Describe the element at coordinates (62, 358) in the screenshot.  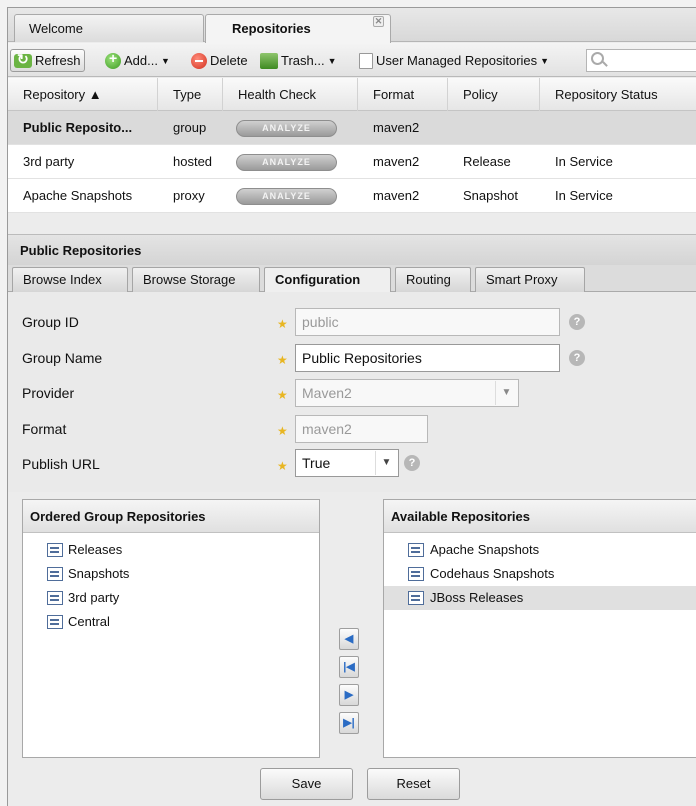
I see `group-name-label: Group Name` at that location.